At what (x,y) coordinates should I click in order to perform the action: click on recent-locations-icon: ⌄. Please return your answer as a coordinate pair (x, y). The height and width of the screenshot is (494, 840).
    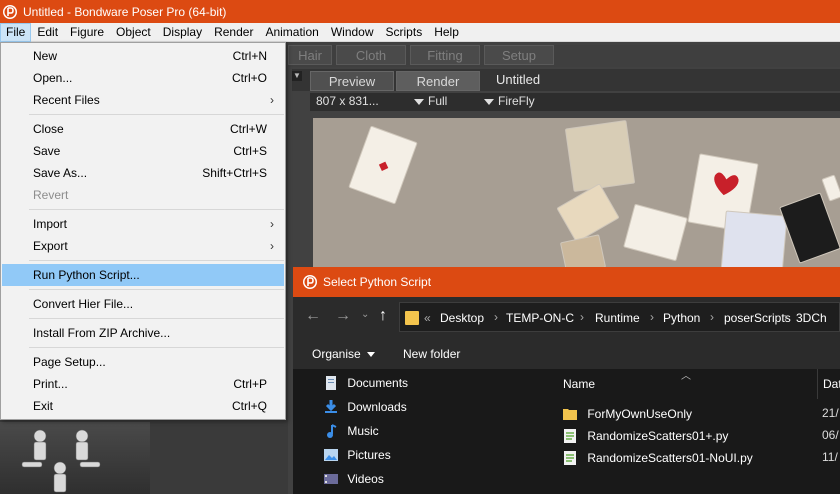
    Looking at the image, I should click on (365, 314).